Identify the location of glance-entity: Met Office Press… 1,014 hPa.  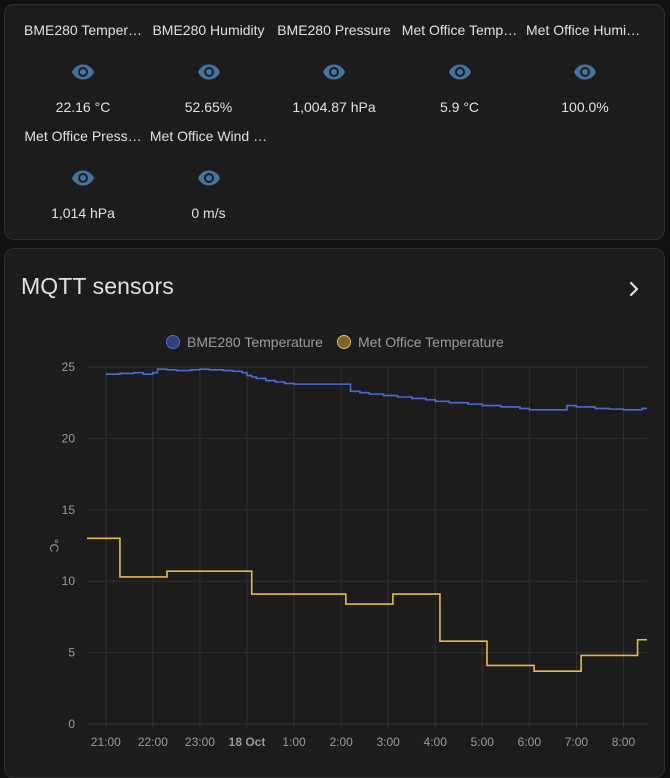
(83, 166).